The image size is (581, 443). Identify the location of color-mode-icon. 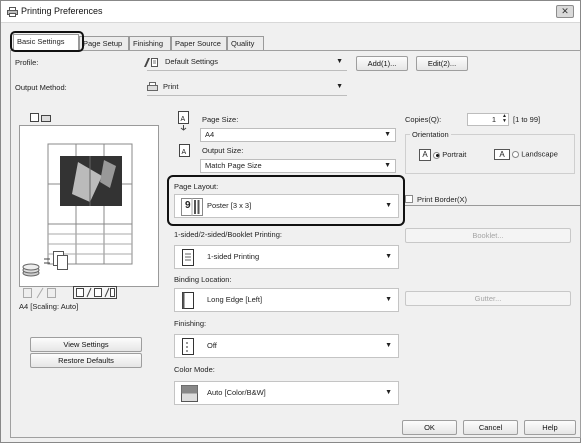
(190, 398).